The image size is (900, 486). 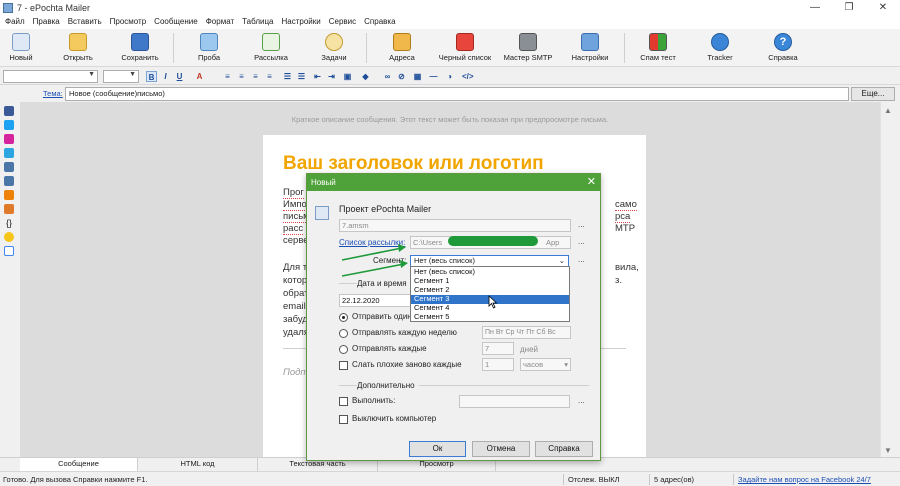 What do you see at coordinates (545, 364) in the screenshot?
I see `resend-unit-select: часов ▾` at bounding box center [545, 364].